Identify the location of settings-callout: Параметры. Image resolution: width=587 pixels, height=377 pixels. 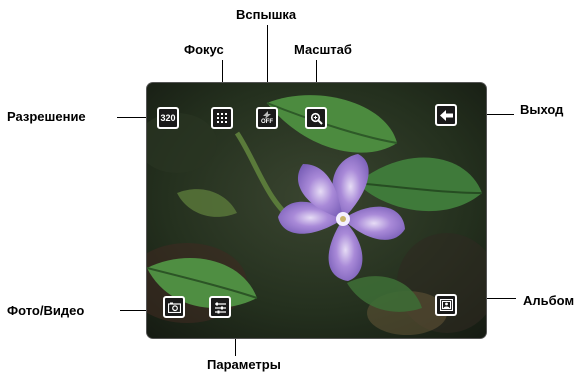
(244, 364).